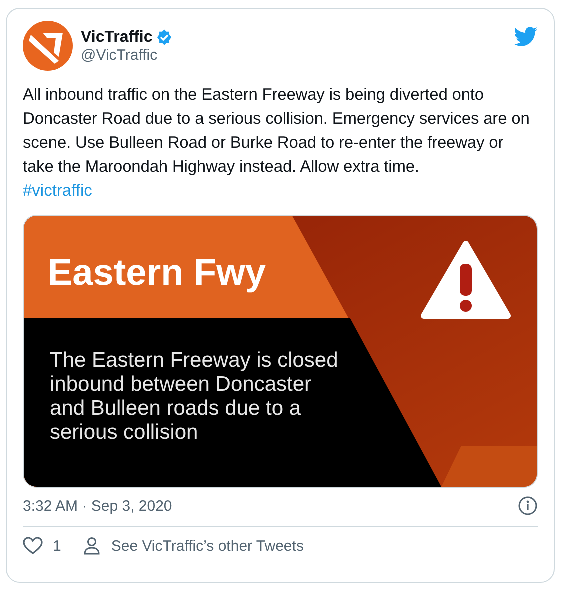 The height and width of the screenshot is (591, 572). I want to click on avatar-logo-icon, so click(48, 46).